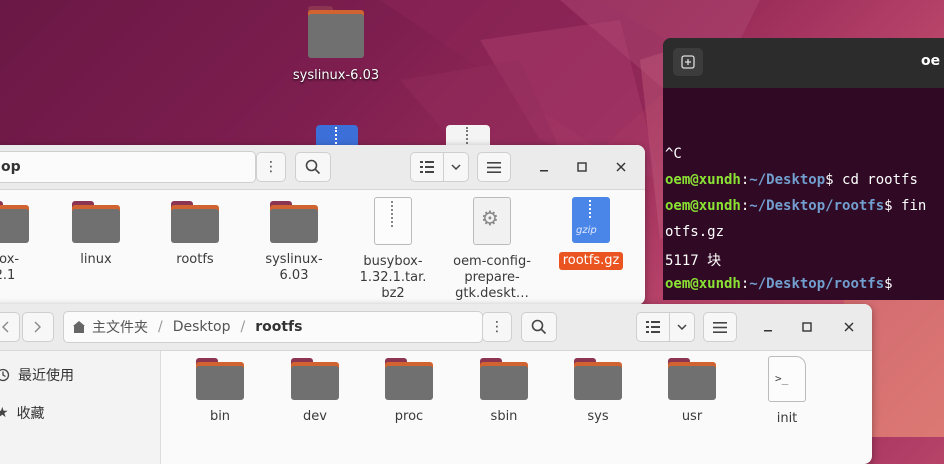 The height and width of the screenshot is (464, 944). What do you see at coordinates (5, 375) in the screenshot?
I see `clock-icon` at bounding box center [5, 375].